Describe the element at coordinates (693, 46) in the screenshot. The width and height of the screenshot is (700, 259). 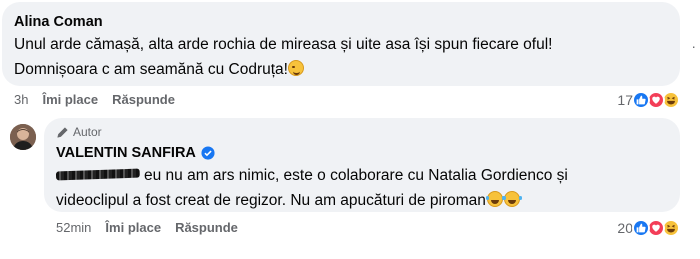
I see `more-options-icon: ·` at that location.